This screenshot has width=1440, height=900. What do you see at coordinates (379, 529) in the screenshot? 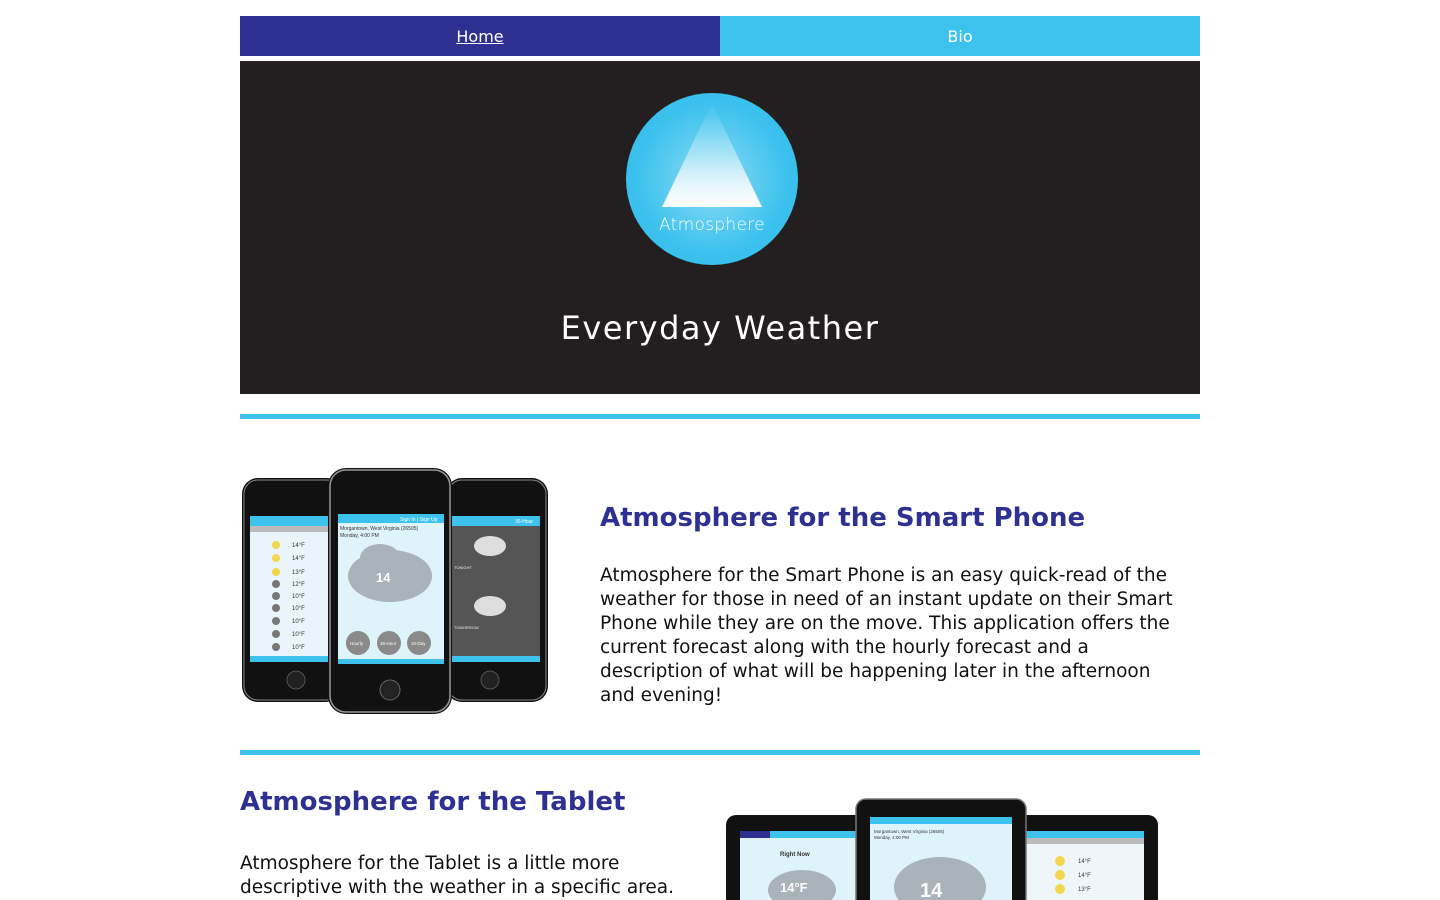
I see `phone-center-location: Morgantown, West Virginia (26505)` at bounding box center [379, 529].